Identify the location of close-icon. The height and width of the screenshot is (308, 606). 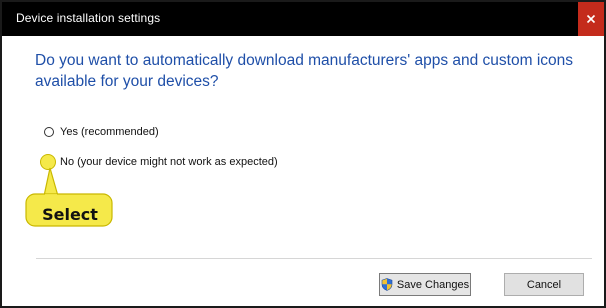
(591, 19).